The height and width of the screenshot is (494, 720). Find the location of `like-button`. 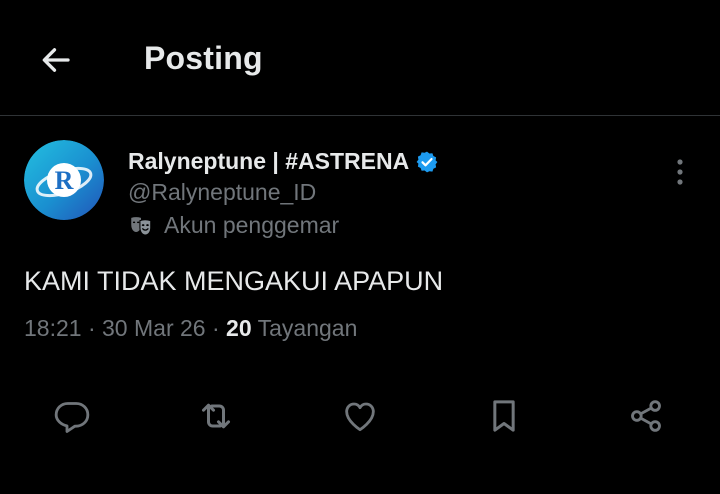

like-button is located at coordinates (360, 416).